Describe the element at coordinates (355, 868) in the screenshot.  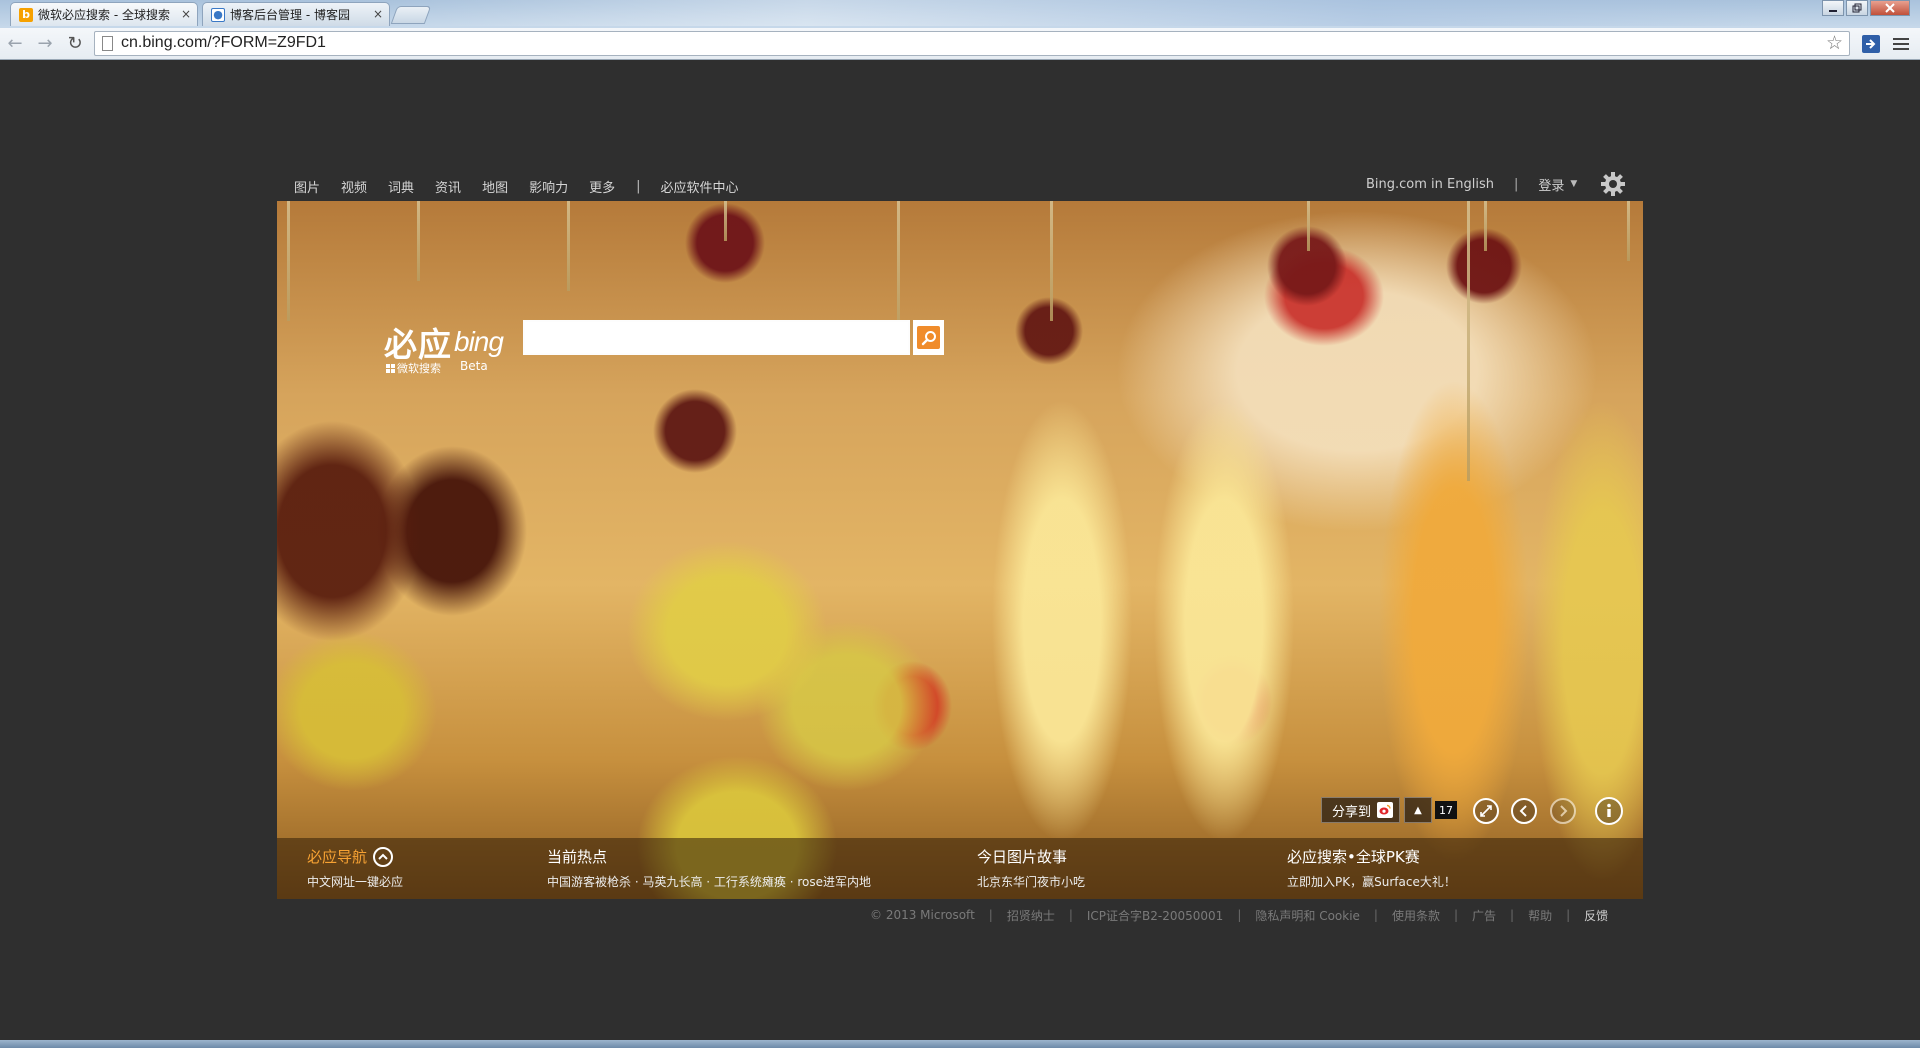
I see `bing-nav-panel: 必应导航 中文网址一键必应` at that location.